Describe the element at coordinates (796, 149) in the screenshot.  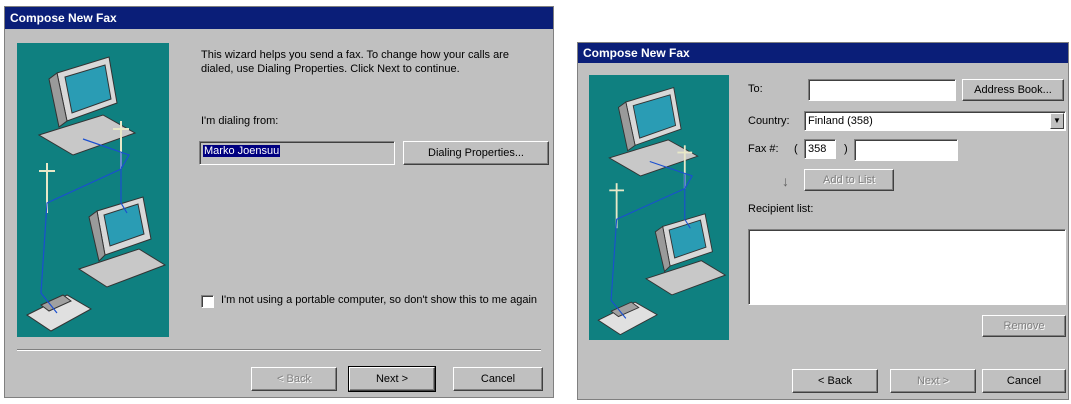
I see `fax-paren-open: (` at that location.